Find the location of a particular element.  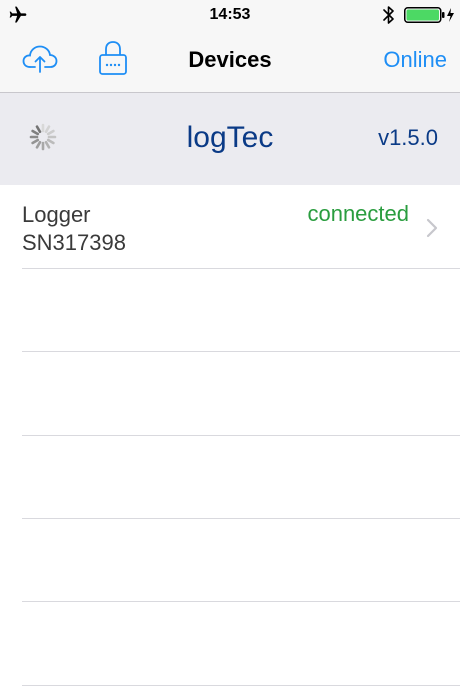

device-status: connected is located at coordinates (358, 213).